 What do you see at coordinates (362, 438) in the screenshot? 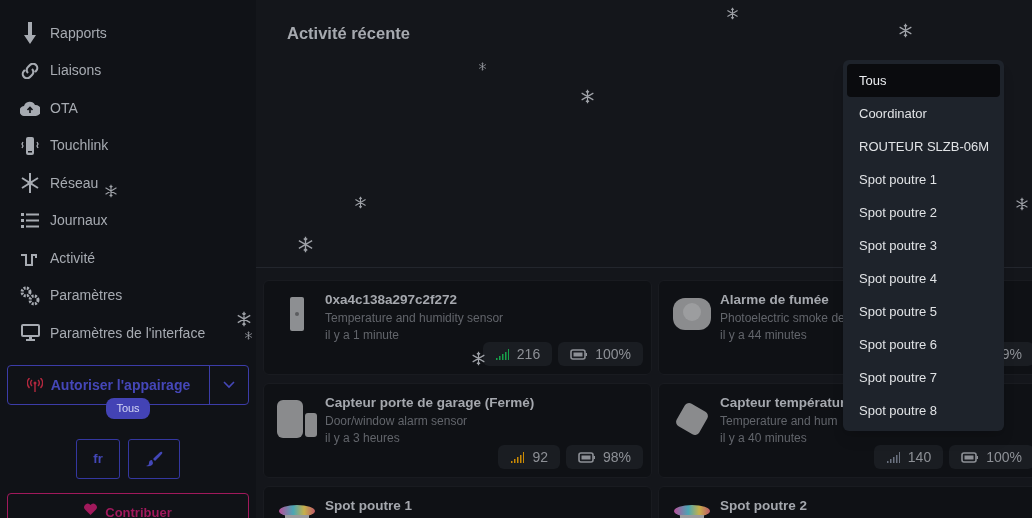
I see `last-seen: il y a 3 heures` at bounding box center [362, 438].